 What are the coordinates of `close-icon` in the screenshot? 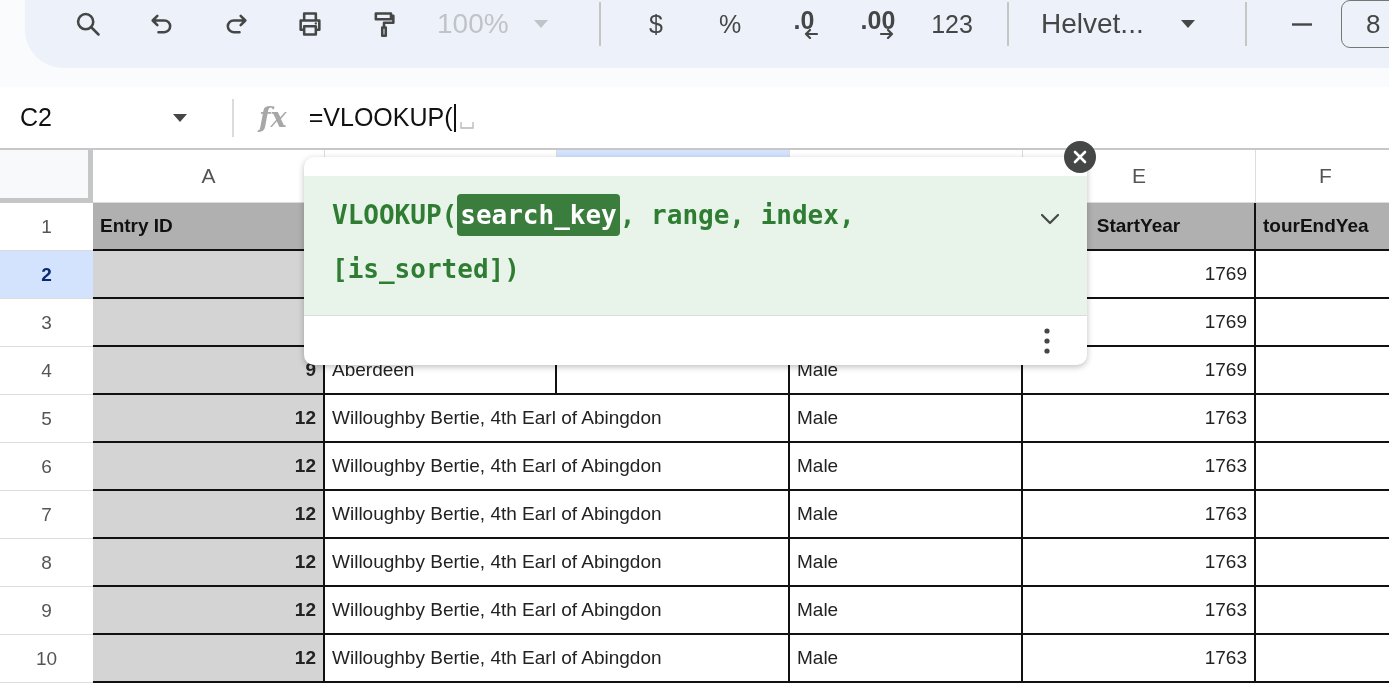 It's located at (1080, 157).